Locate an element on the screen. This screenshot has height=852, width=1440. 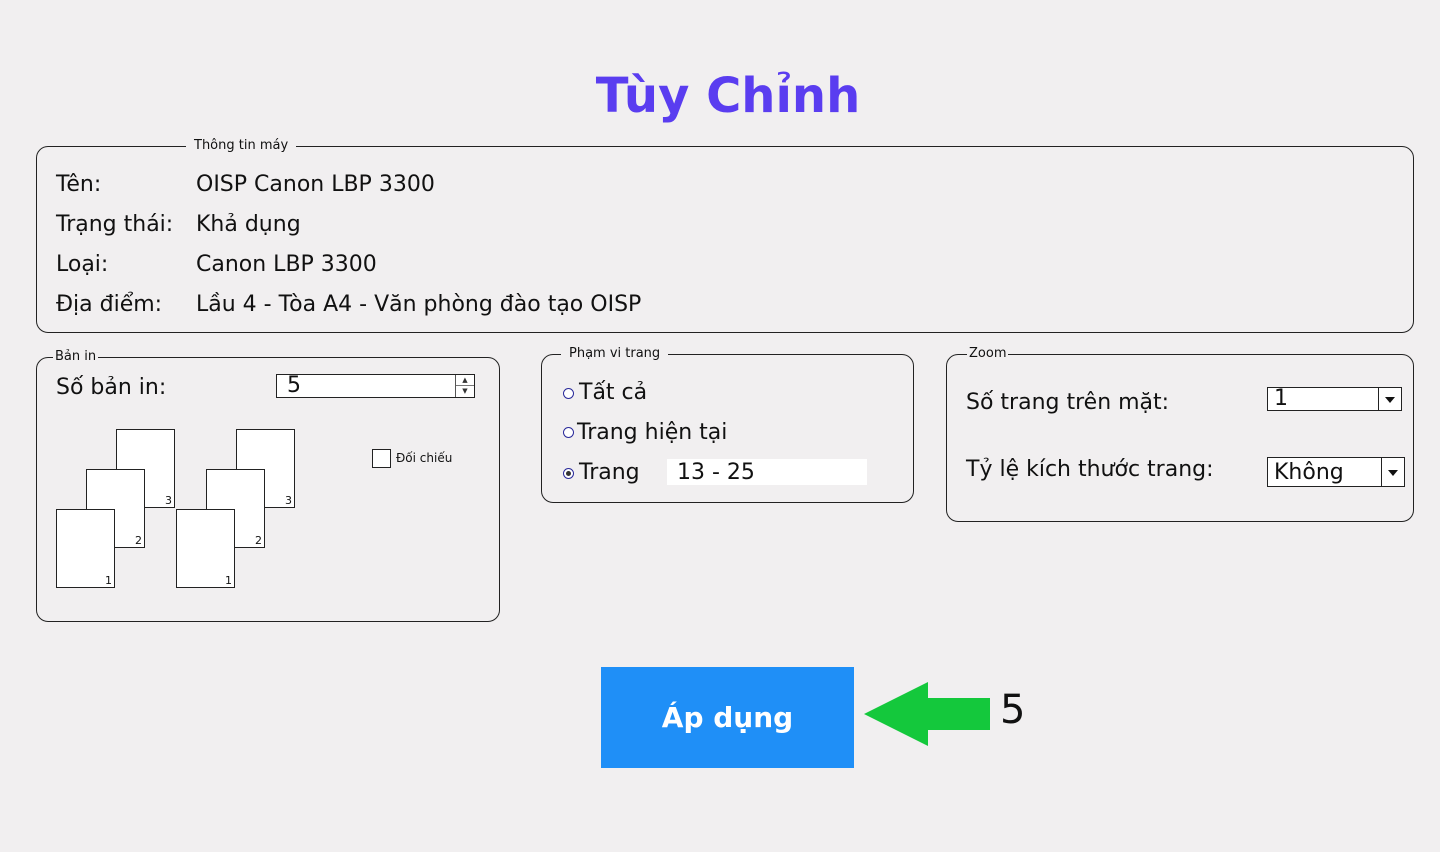
radio-current-page is located at coordinates (568, 432).